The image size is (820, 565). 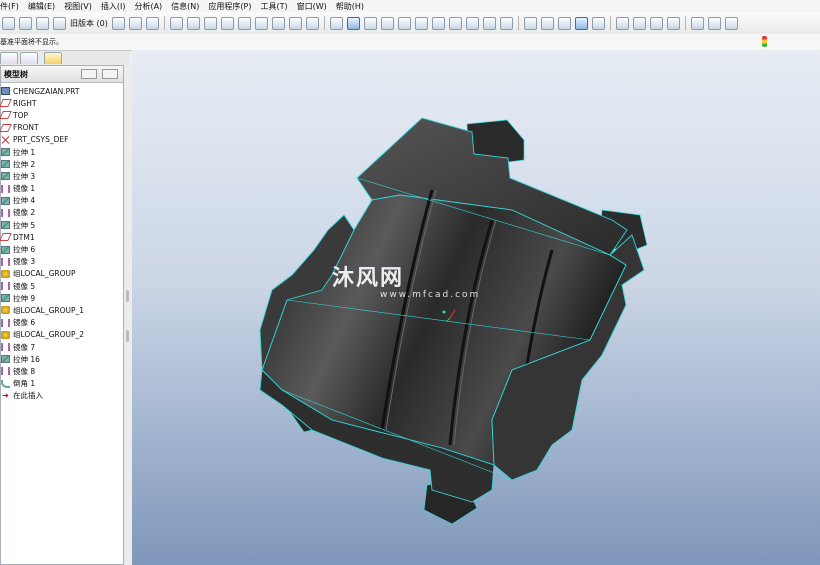 I want to click on undo-icon, so click(x=176, y=23).